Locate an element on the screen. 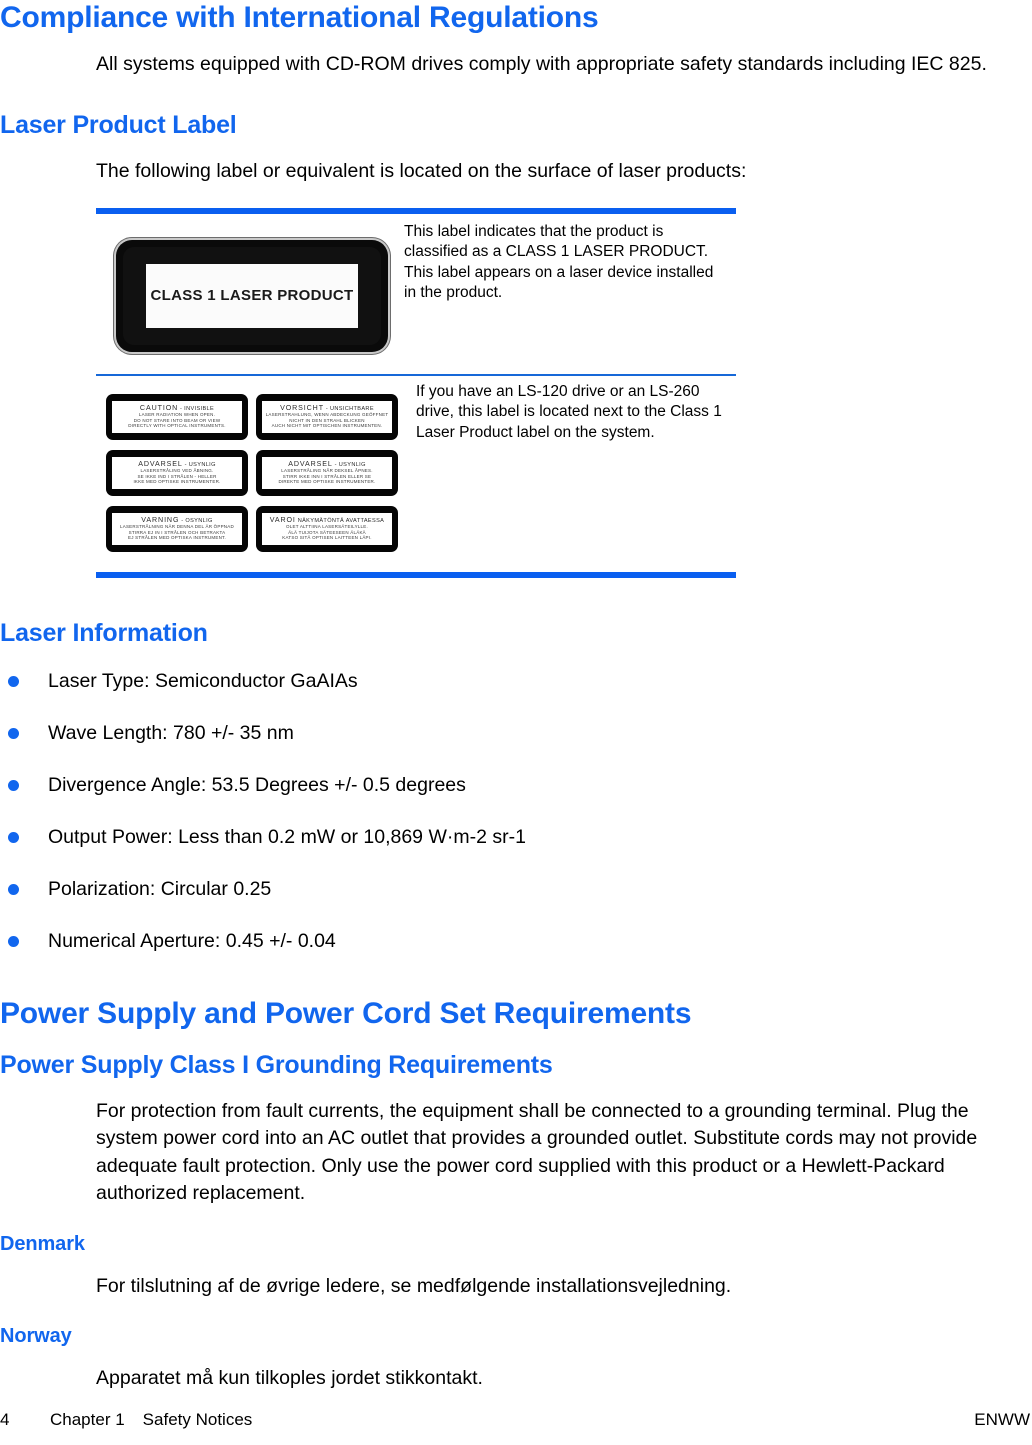 The width and height of the screenshot is (1032, 1445). heading-laser-information: Laser Information is located at coordinates (104, 632).